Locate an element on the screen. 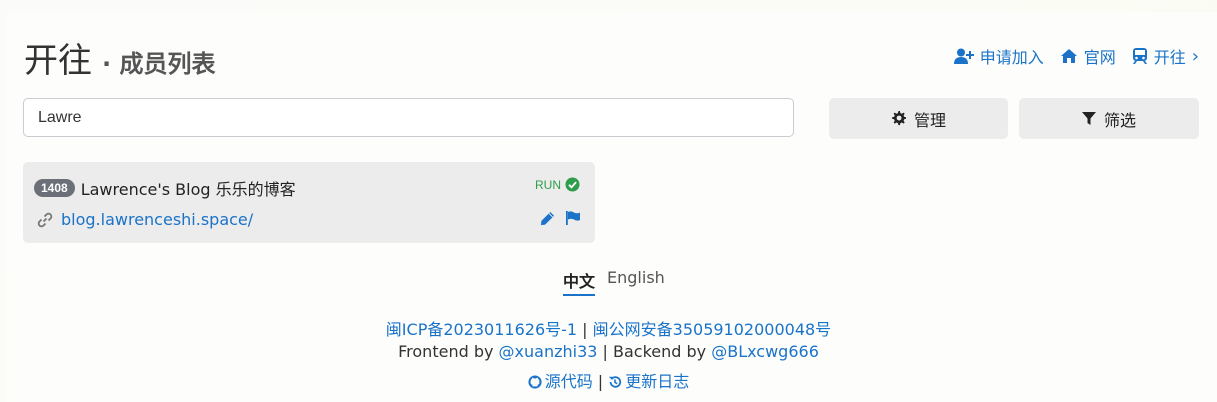 The image size is (1217, 402). status-badge: RUN is located at coordinates (557, 184).